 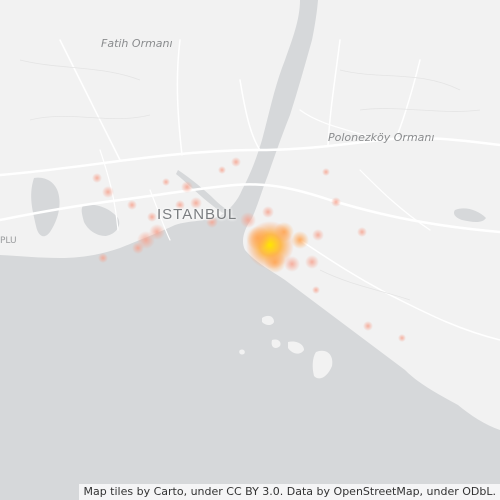 What do you see at coordinates (381, 137) in the screenshot?
I see `polonezkoy-forest-label: Polonezköy Ormanı` at bounding box center [381, 137].